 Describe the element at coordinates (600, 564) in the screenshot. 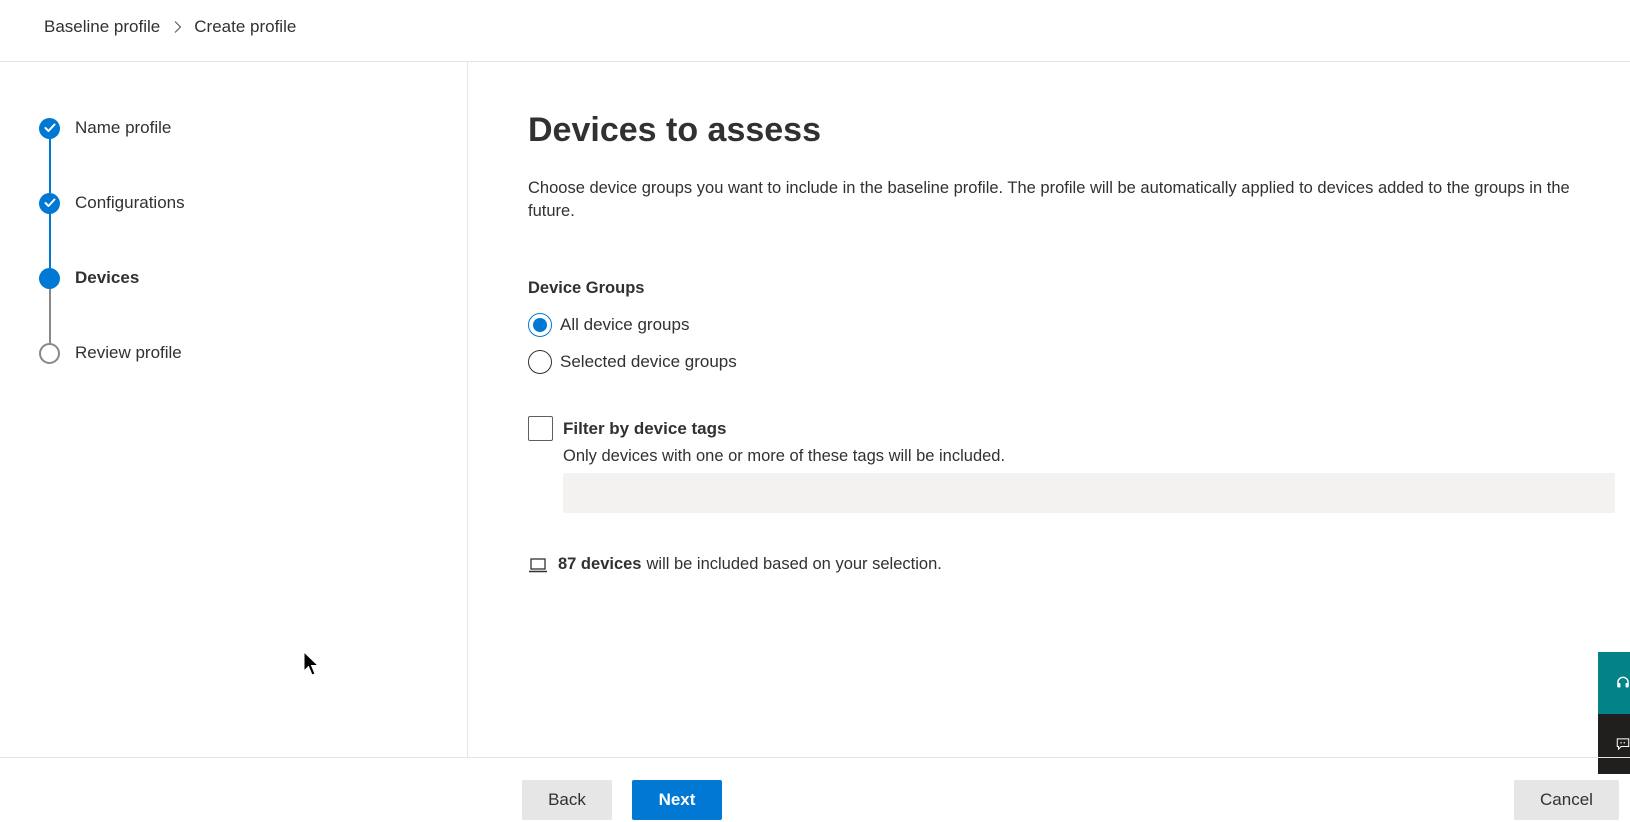

I see `device-count-value: 87 devices` at that location.